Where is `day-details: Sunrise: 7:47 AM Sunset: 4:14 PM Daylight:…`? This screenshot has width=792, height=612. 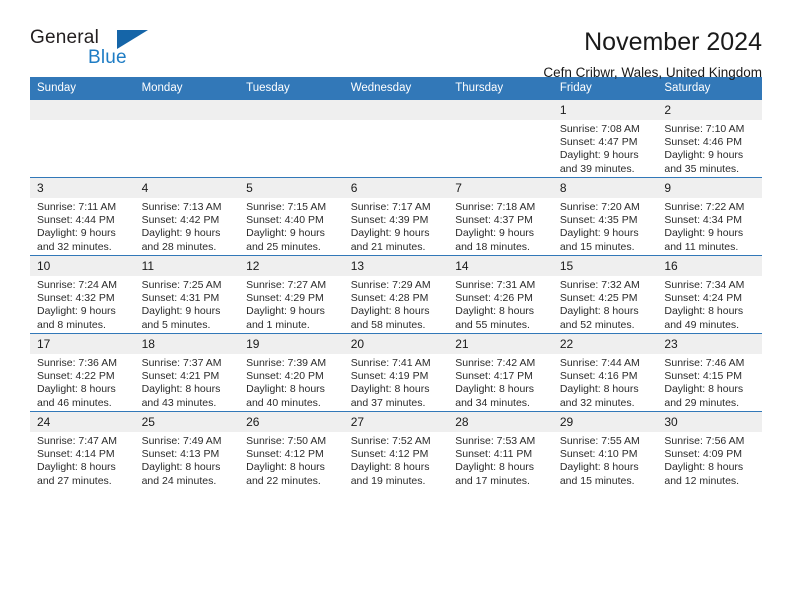 day-details: Sunrise: 7:47 AM Sunset: 4:14 PM Daylight:… is located at coordinates (82, 460).